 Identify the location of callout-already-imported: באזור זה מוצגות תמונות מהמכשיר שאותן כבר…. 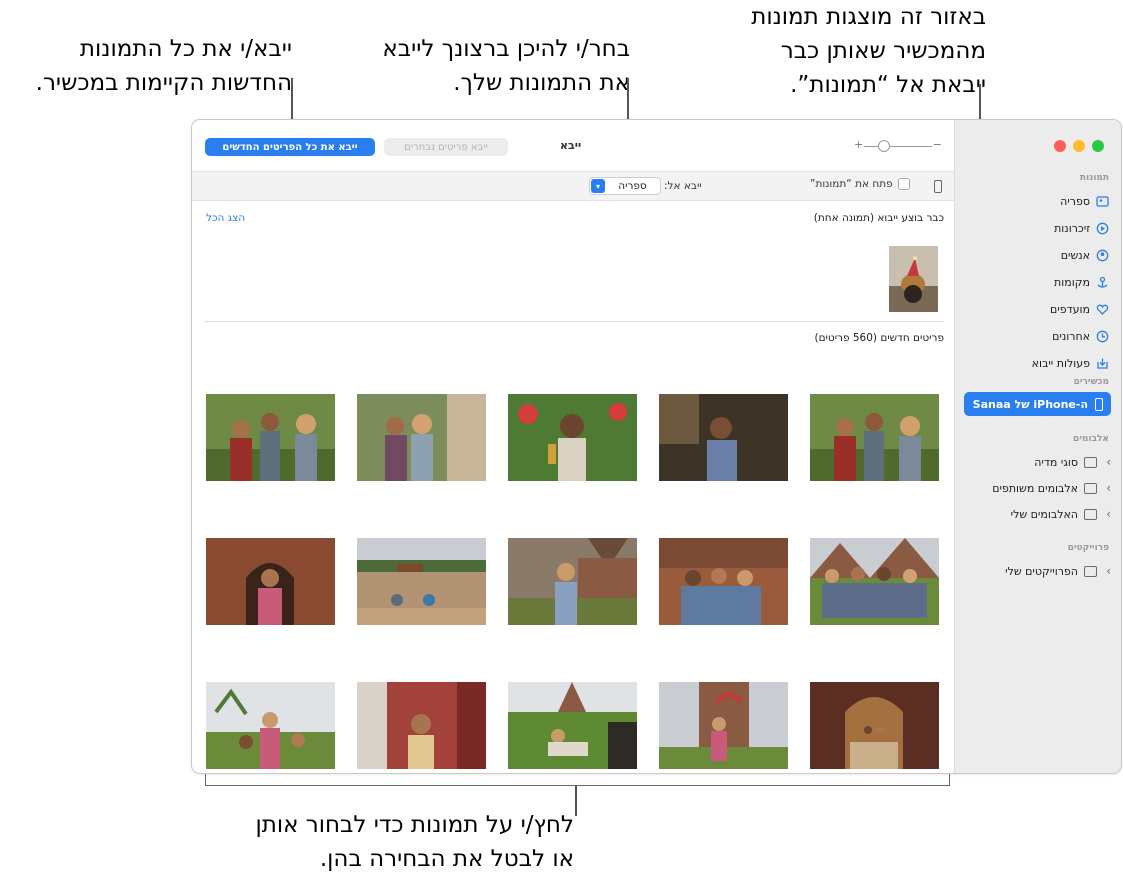
(852, 51).